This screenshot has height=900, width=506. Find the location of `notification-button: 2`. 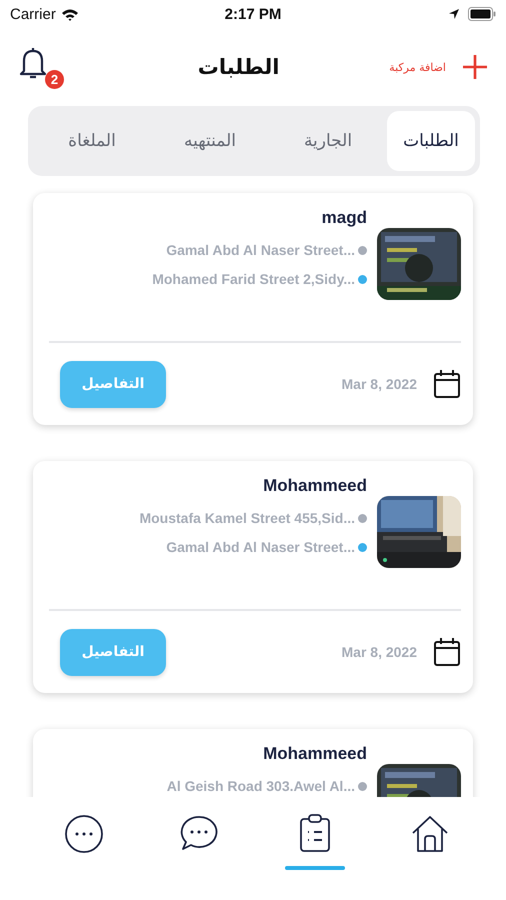

notification-button: 2 is located at coordinates (43, 69).